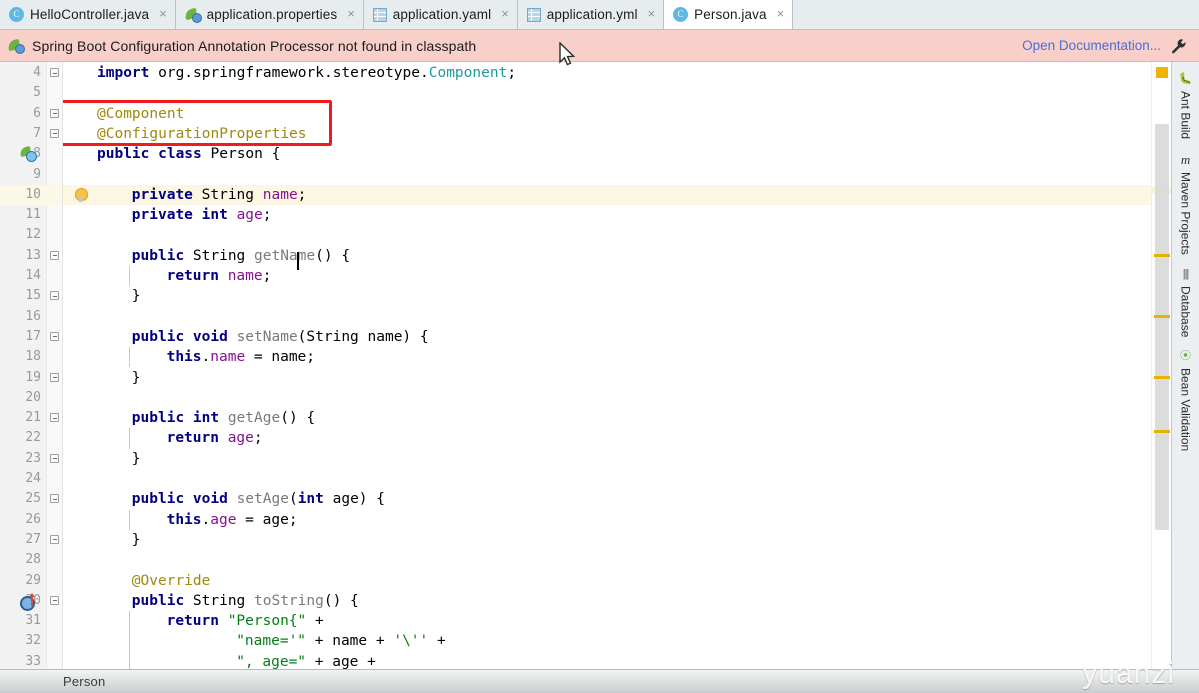  Describe the element at coordinates (1186, 204) in the screenshot. I see `sidebar-item-maven-projects: m Maven Projects` at that location.